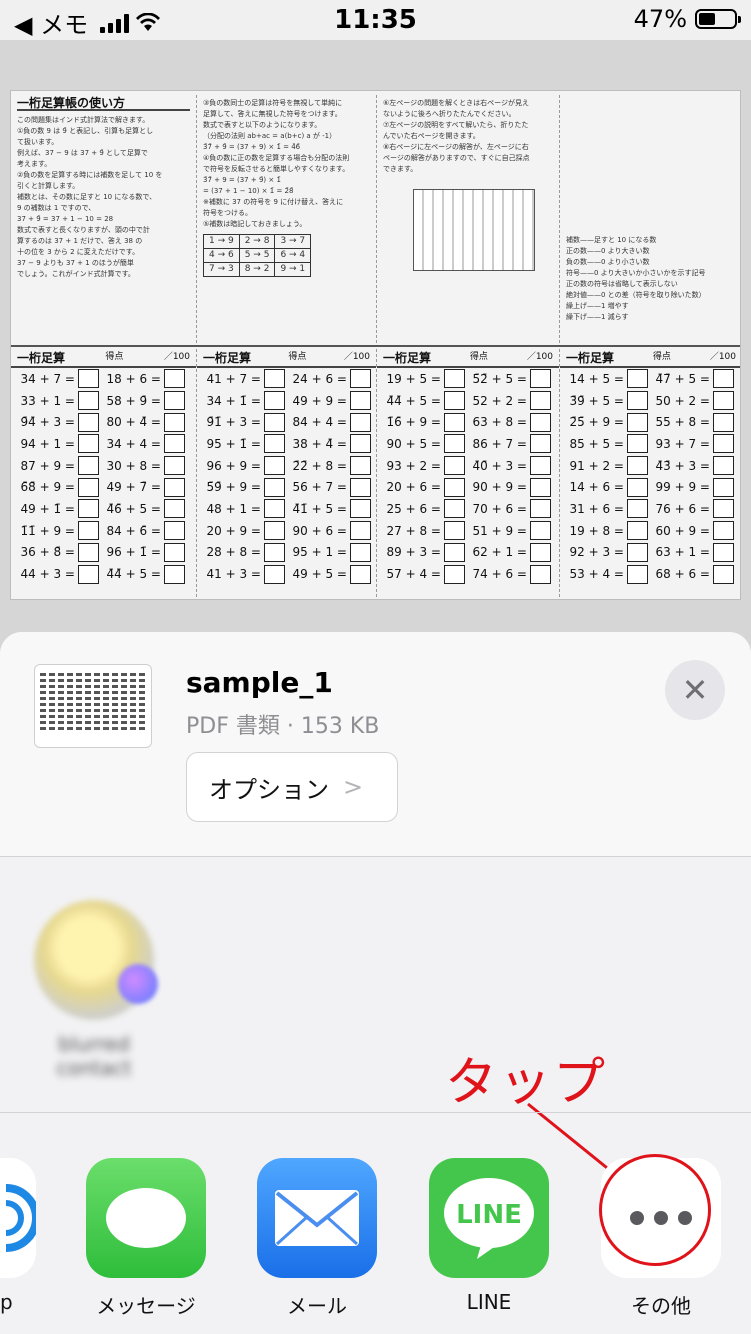 Image resolution: width=751 pixels, height=1334 pixels. I want to click on app-label: メール, so click(317, 1304).